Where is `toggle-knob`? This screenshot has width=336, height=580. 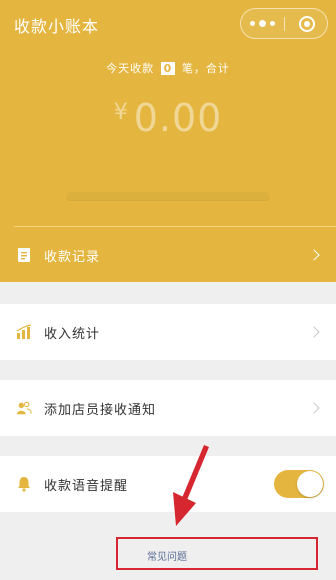
toggle-knob is located at coordinates (310, 484).